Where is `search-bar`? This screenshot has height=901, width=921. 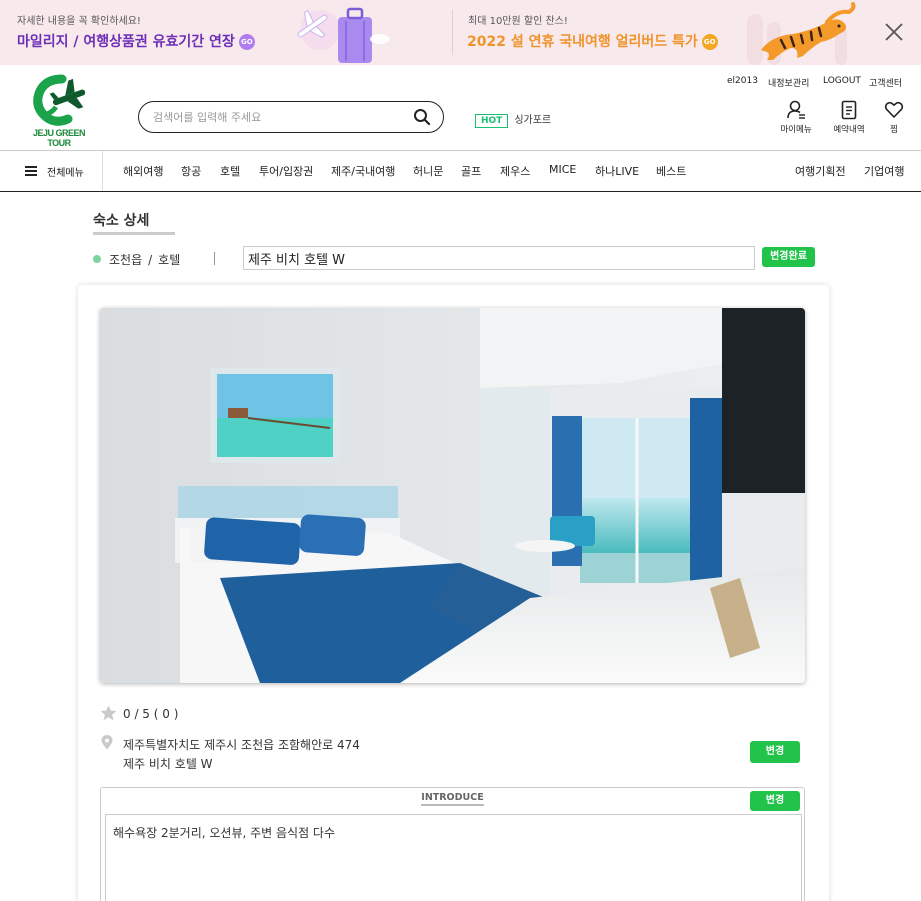 search-bar is located at coordinates (291, 117).